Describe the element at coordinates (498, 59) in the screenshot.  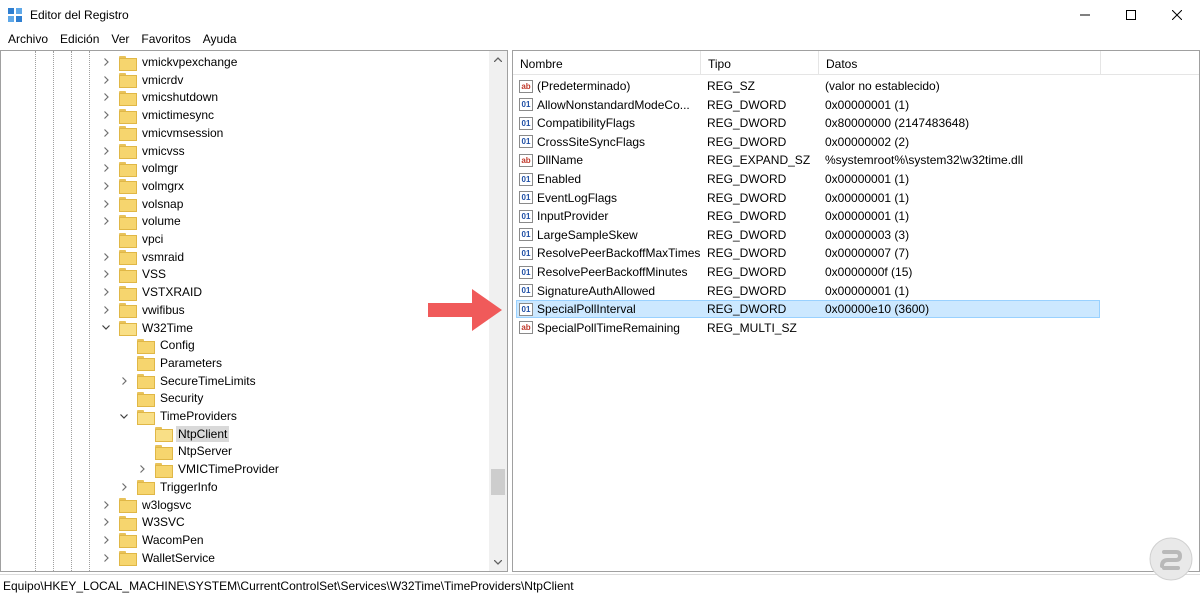
I see `scroll-up-button` at that location.